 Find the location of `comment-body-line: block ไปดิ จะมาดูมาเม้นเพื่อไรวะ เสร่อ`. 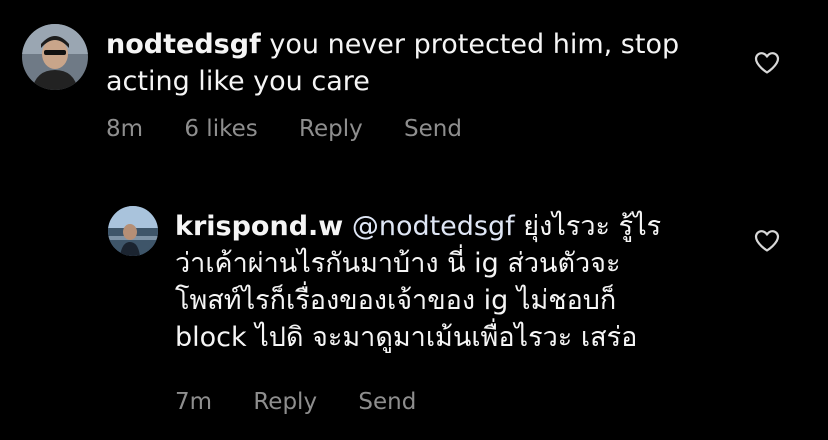

comment-body-line: block ไปดิ จะมาดูมาเม้นเพื่อไรวะ เสร่อ is located at coordinates (406, 337).